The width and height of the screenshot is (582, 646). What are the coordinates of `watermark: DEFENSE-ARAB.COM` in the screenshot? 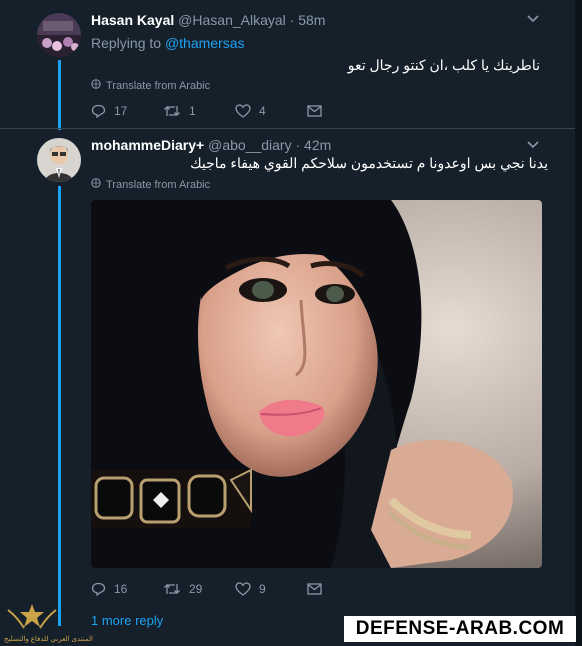 It's located at (460, 629).